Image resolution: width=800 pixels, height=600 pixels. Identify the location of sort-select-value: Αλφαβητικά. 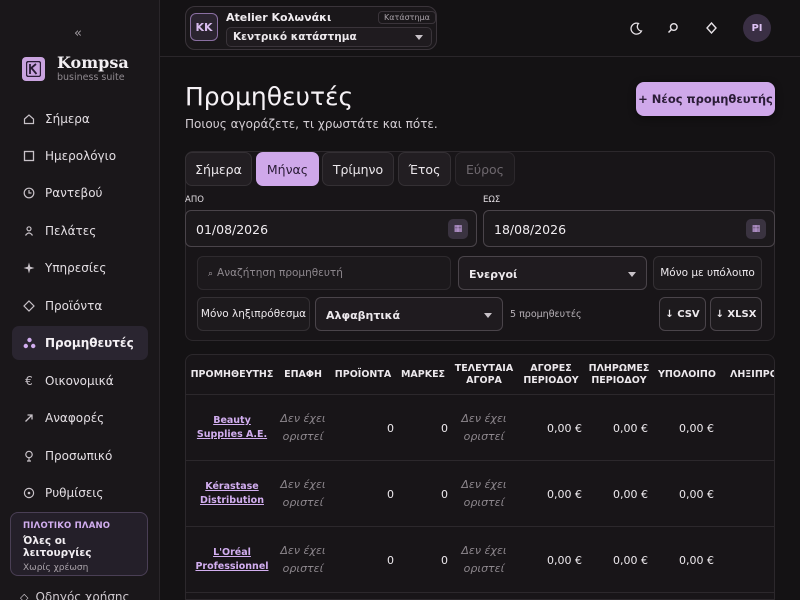
(363, 315).